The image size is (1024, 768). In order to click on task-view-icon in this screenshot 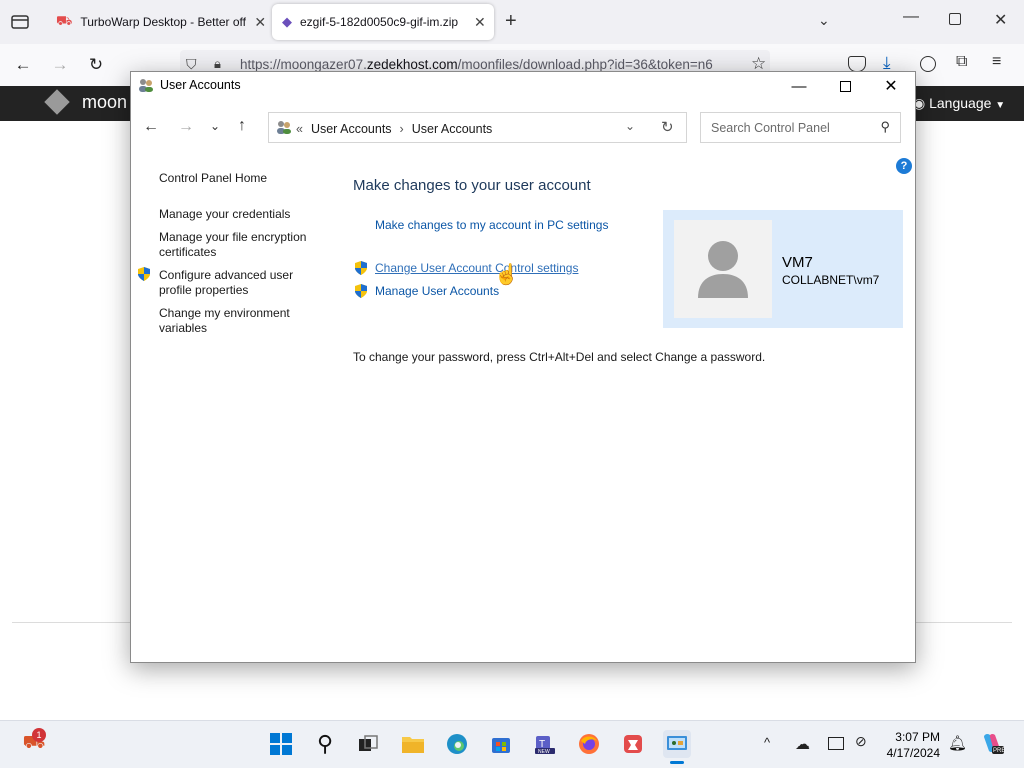, I will do `click(368, 744)`.